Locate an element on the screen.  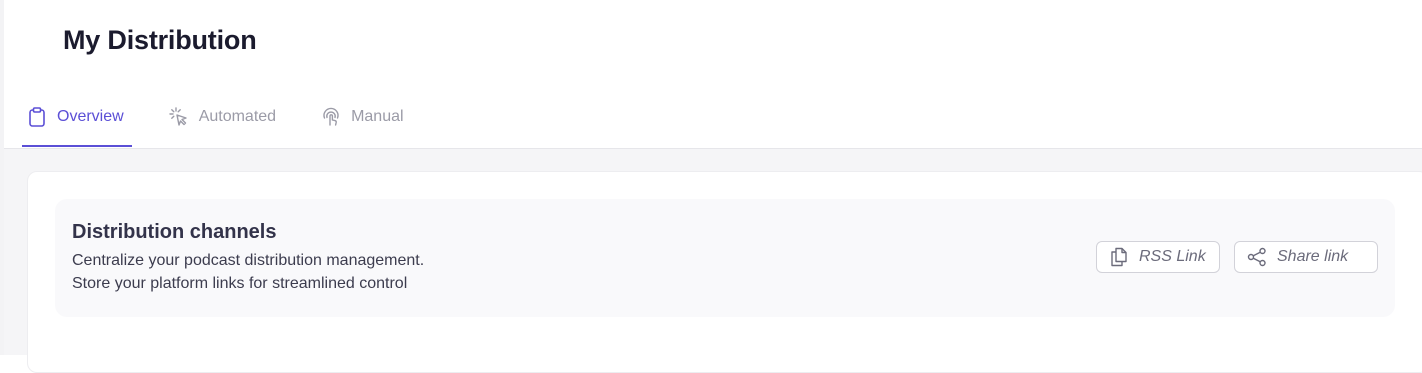
clipboard-icon is located at coordinates (37, 117).